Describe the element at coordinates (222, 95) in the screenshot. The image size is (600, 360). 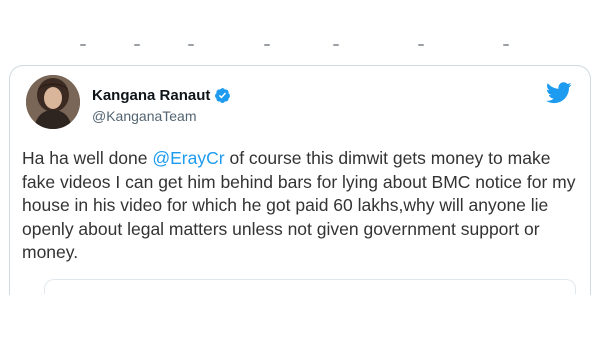
I see `verified-badge-icon` at that location.